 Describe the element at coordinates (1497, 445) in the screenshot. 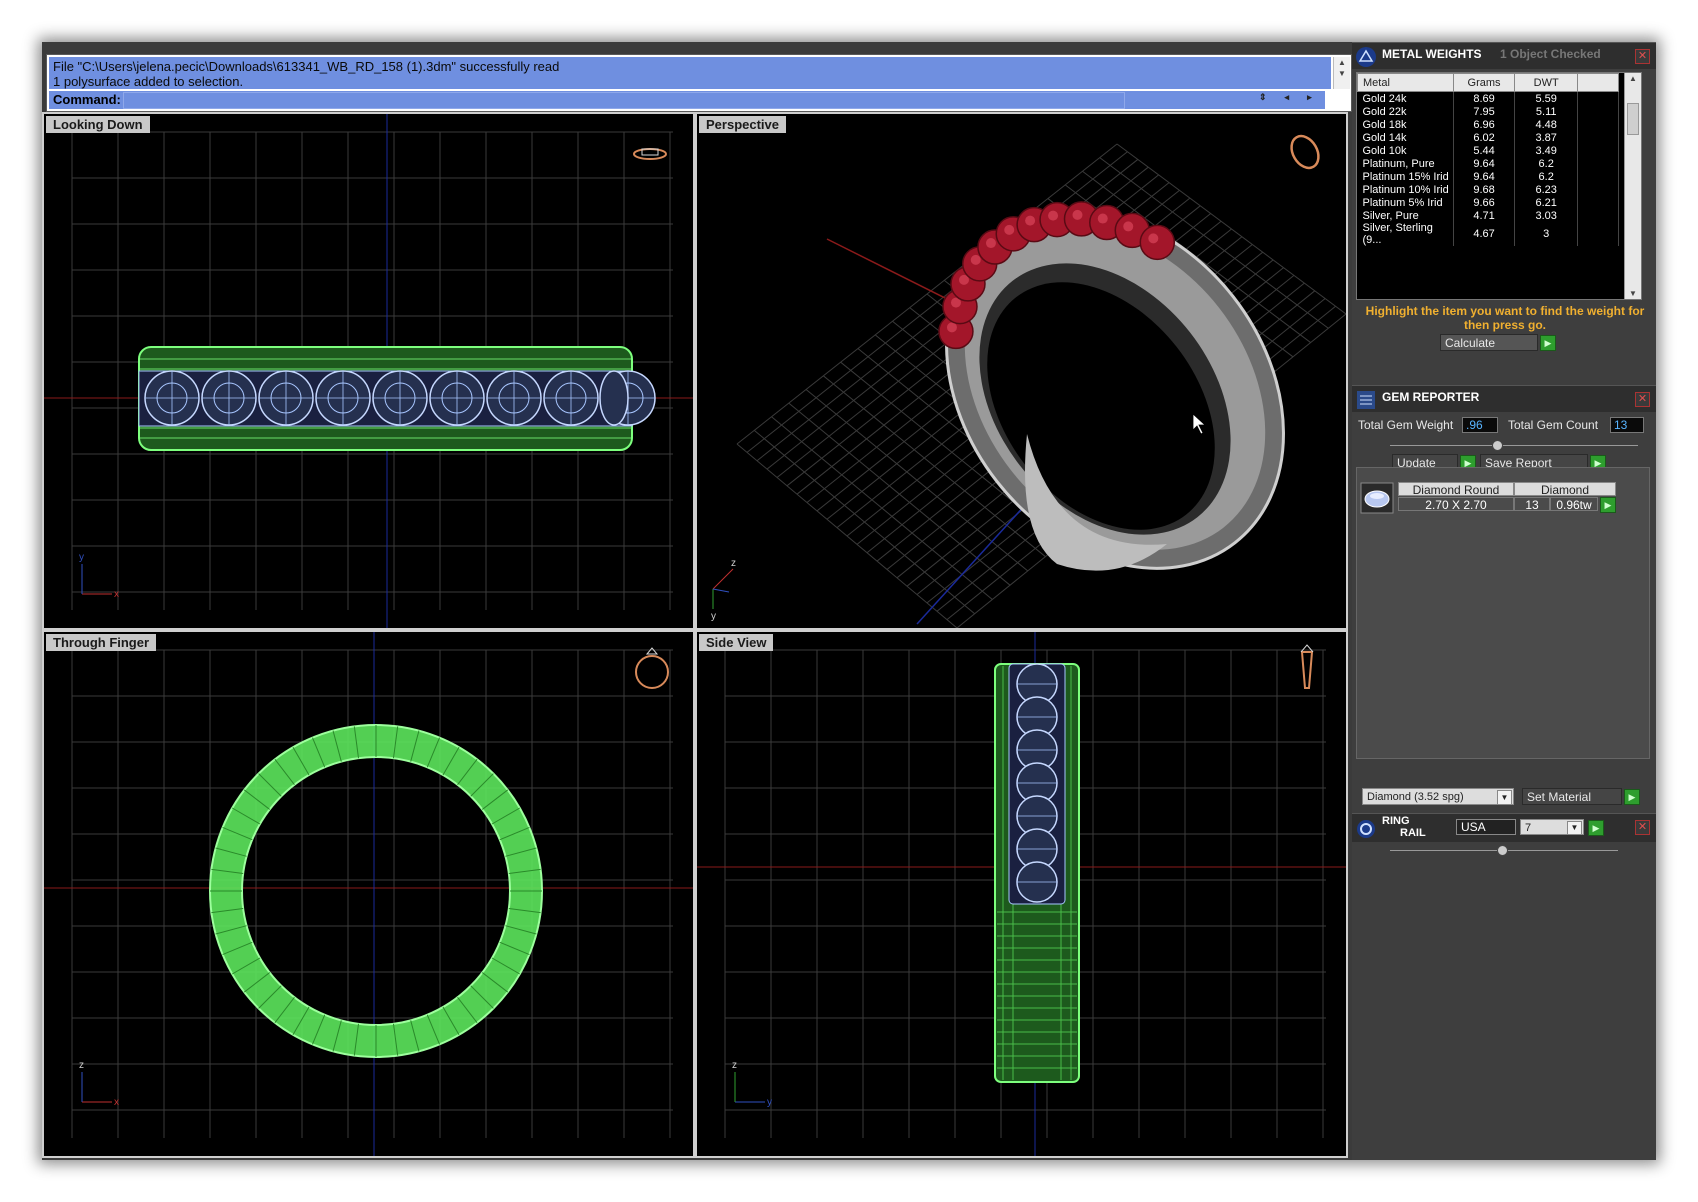

I see `gem-slider-handle` at that location.